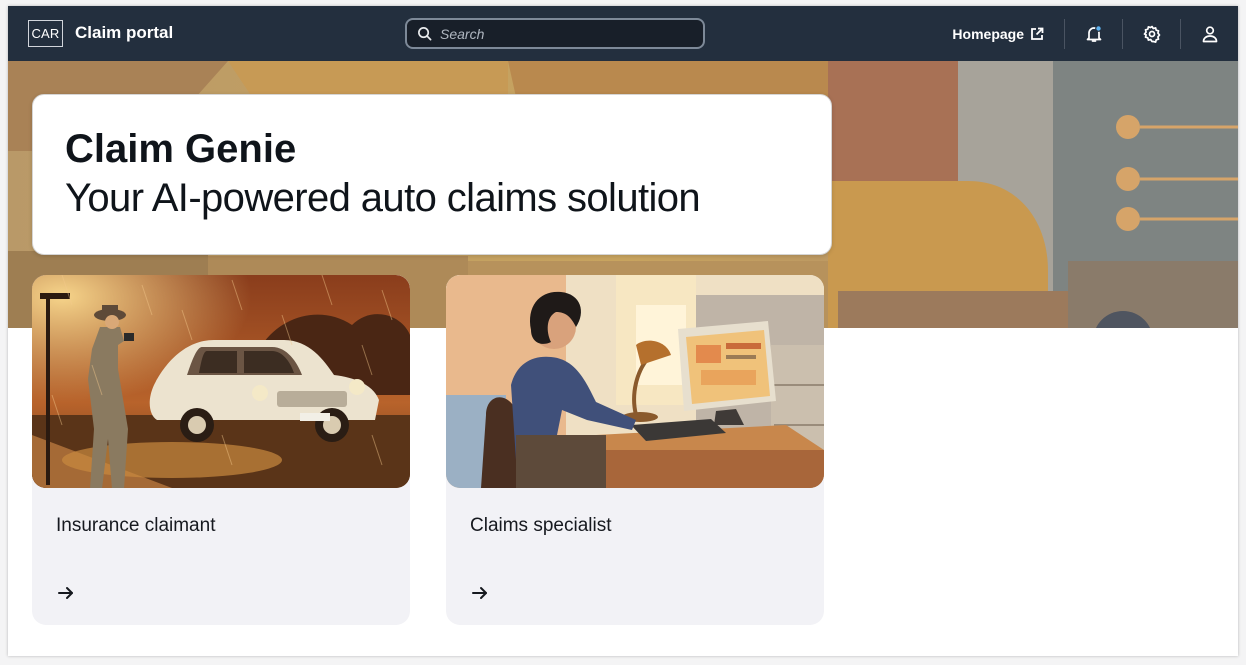 This screenshot has width=1246, height=665. I want to click on office-desk-computer-illustration, so click(635, 381).